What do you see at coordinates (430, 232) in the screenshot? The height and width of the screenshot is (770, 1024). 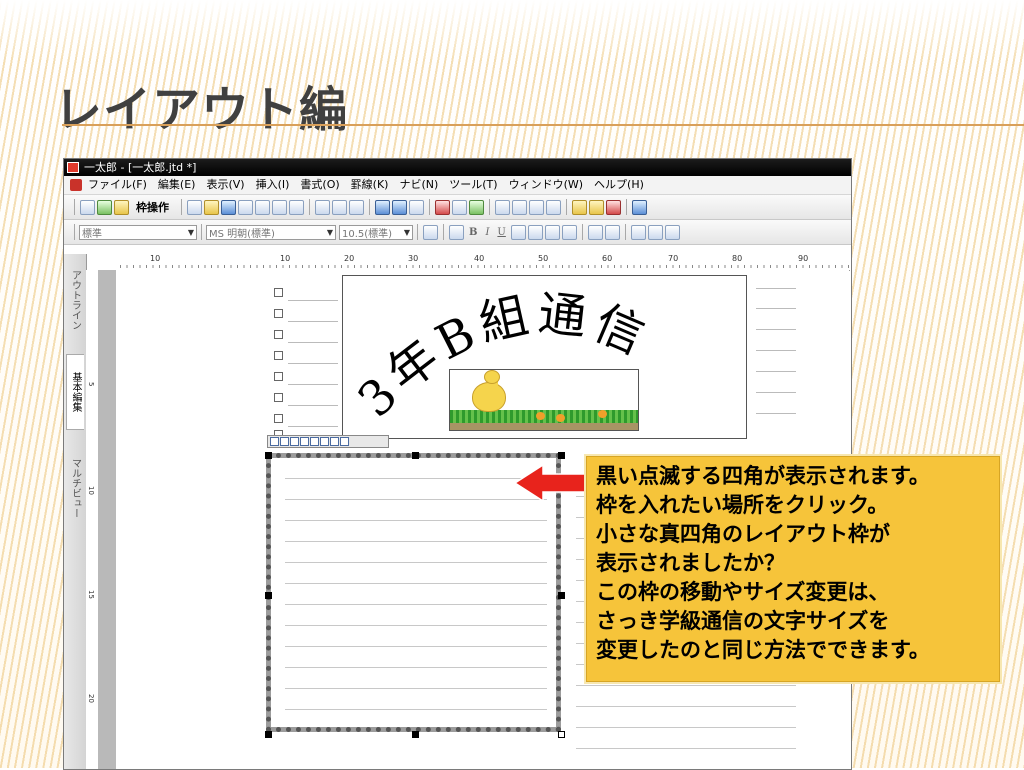 I see `paragraph-style-icon` at bounding box center [430, 232].